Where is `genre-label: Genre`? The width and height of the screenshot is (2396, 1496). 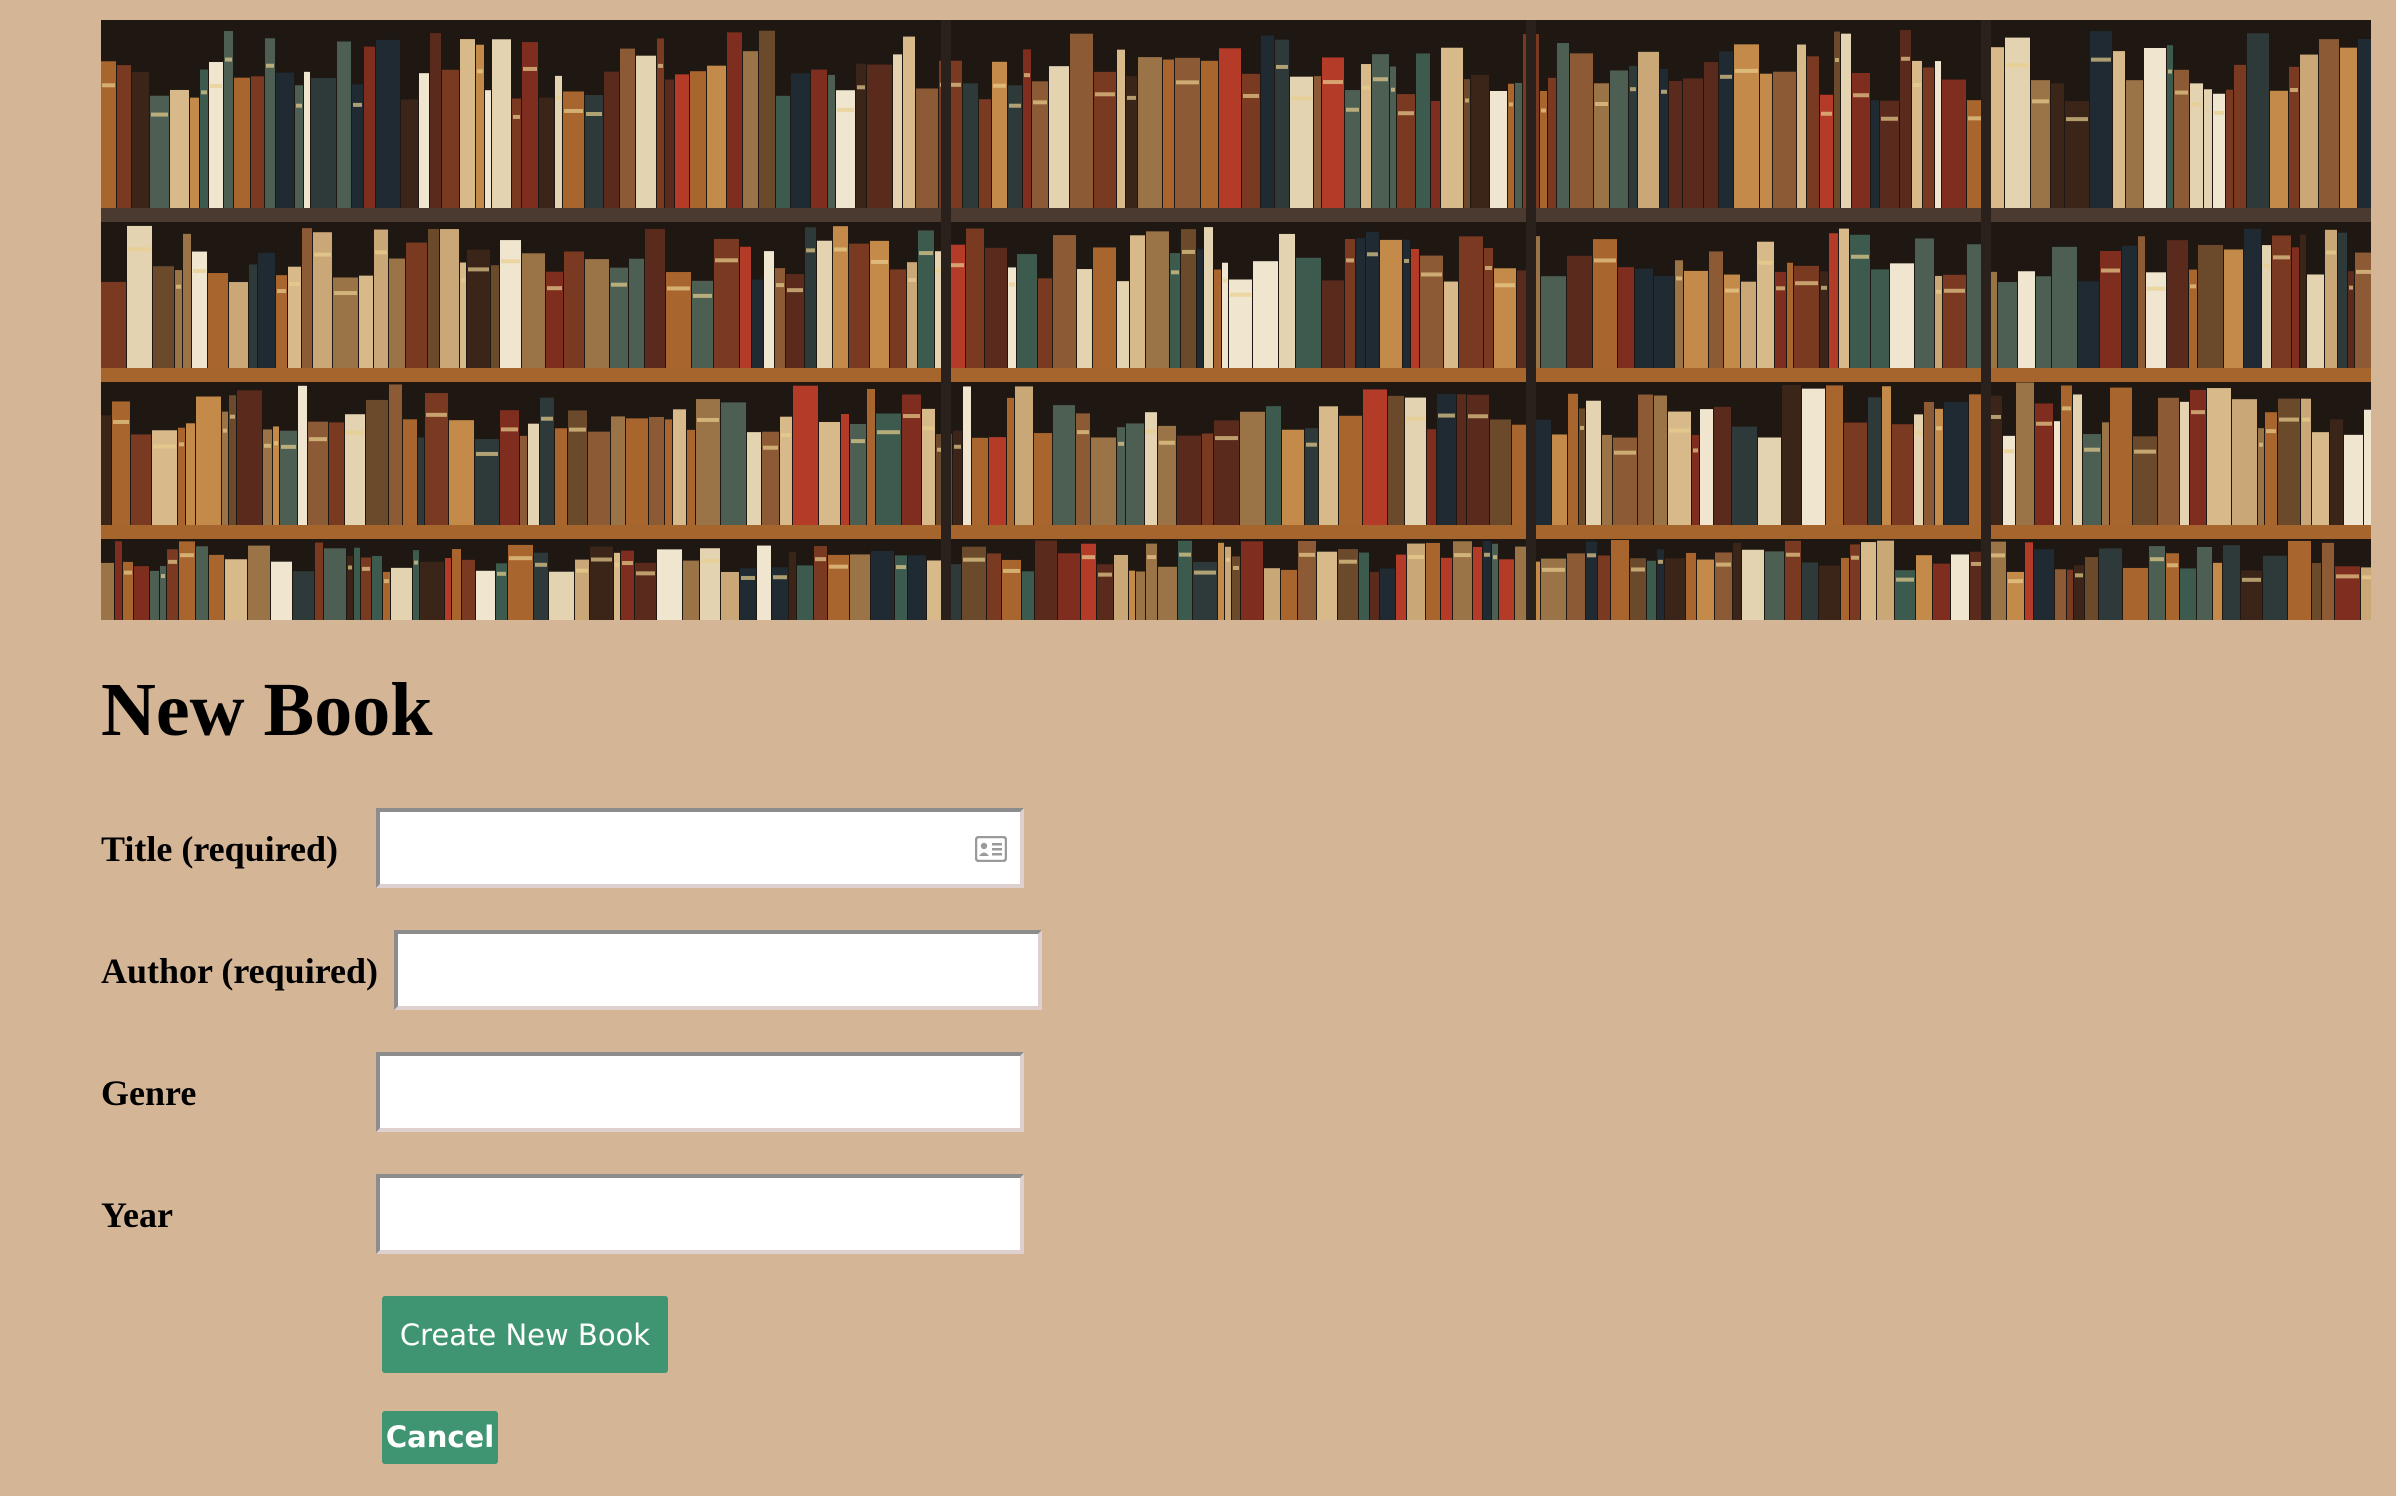 genre-label: Genre is located at coordinates (149, 1093).